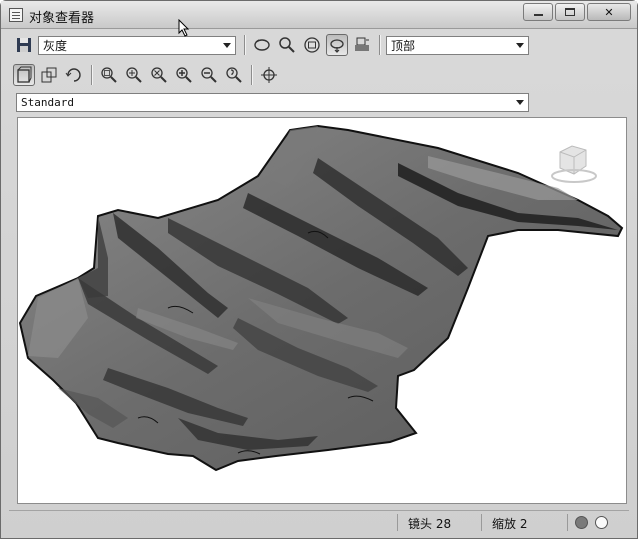  I want to click on print-button, so click(362, 45).